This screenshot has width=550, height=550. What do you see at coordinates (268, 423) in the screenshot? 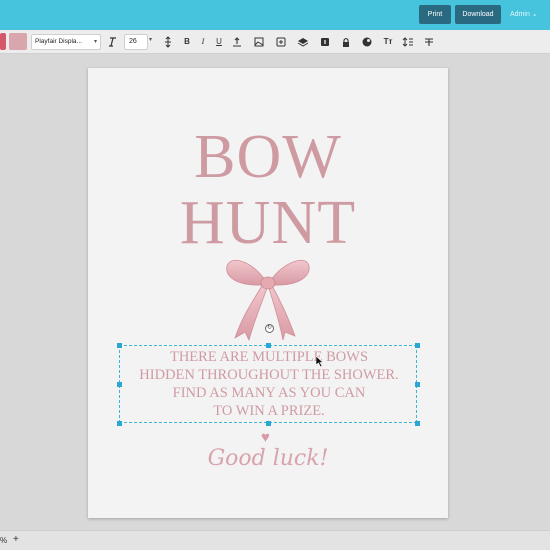
I see `resize-handle-bottom` at bounding box center [268, 423].